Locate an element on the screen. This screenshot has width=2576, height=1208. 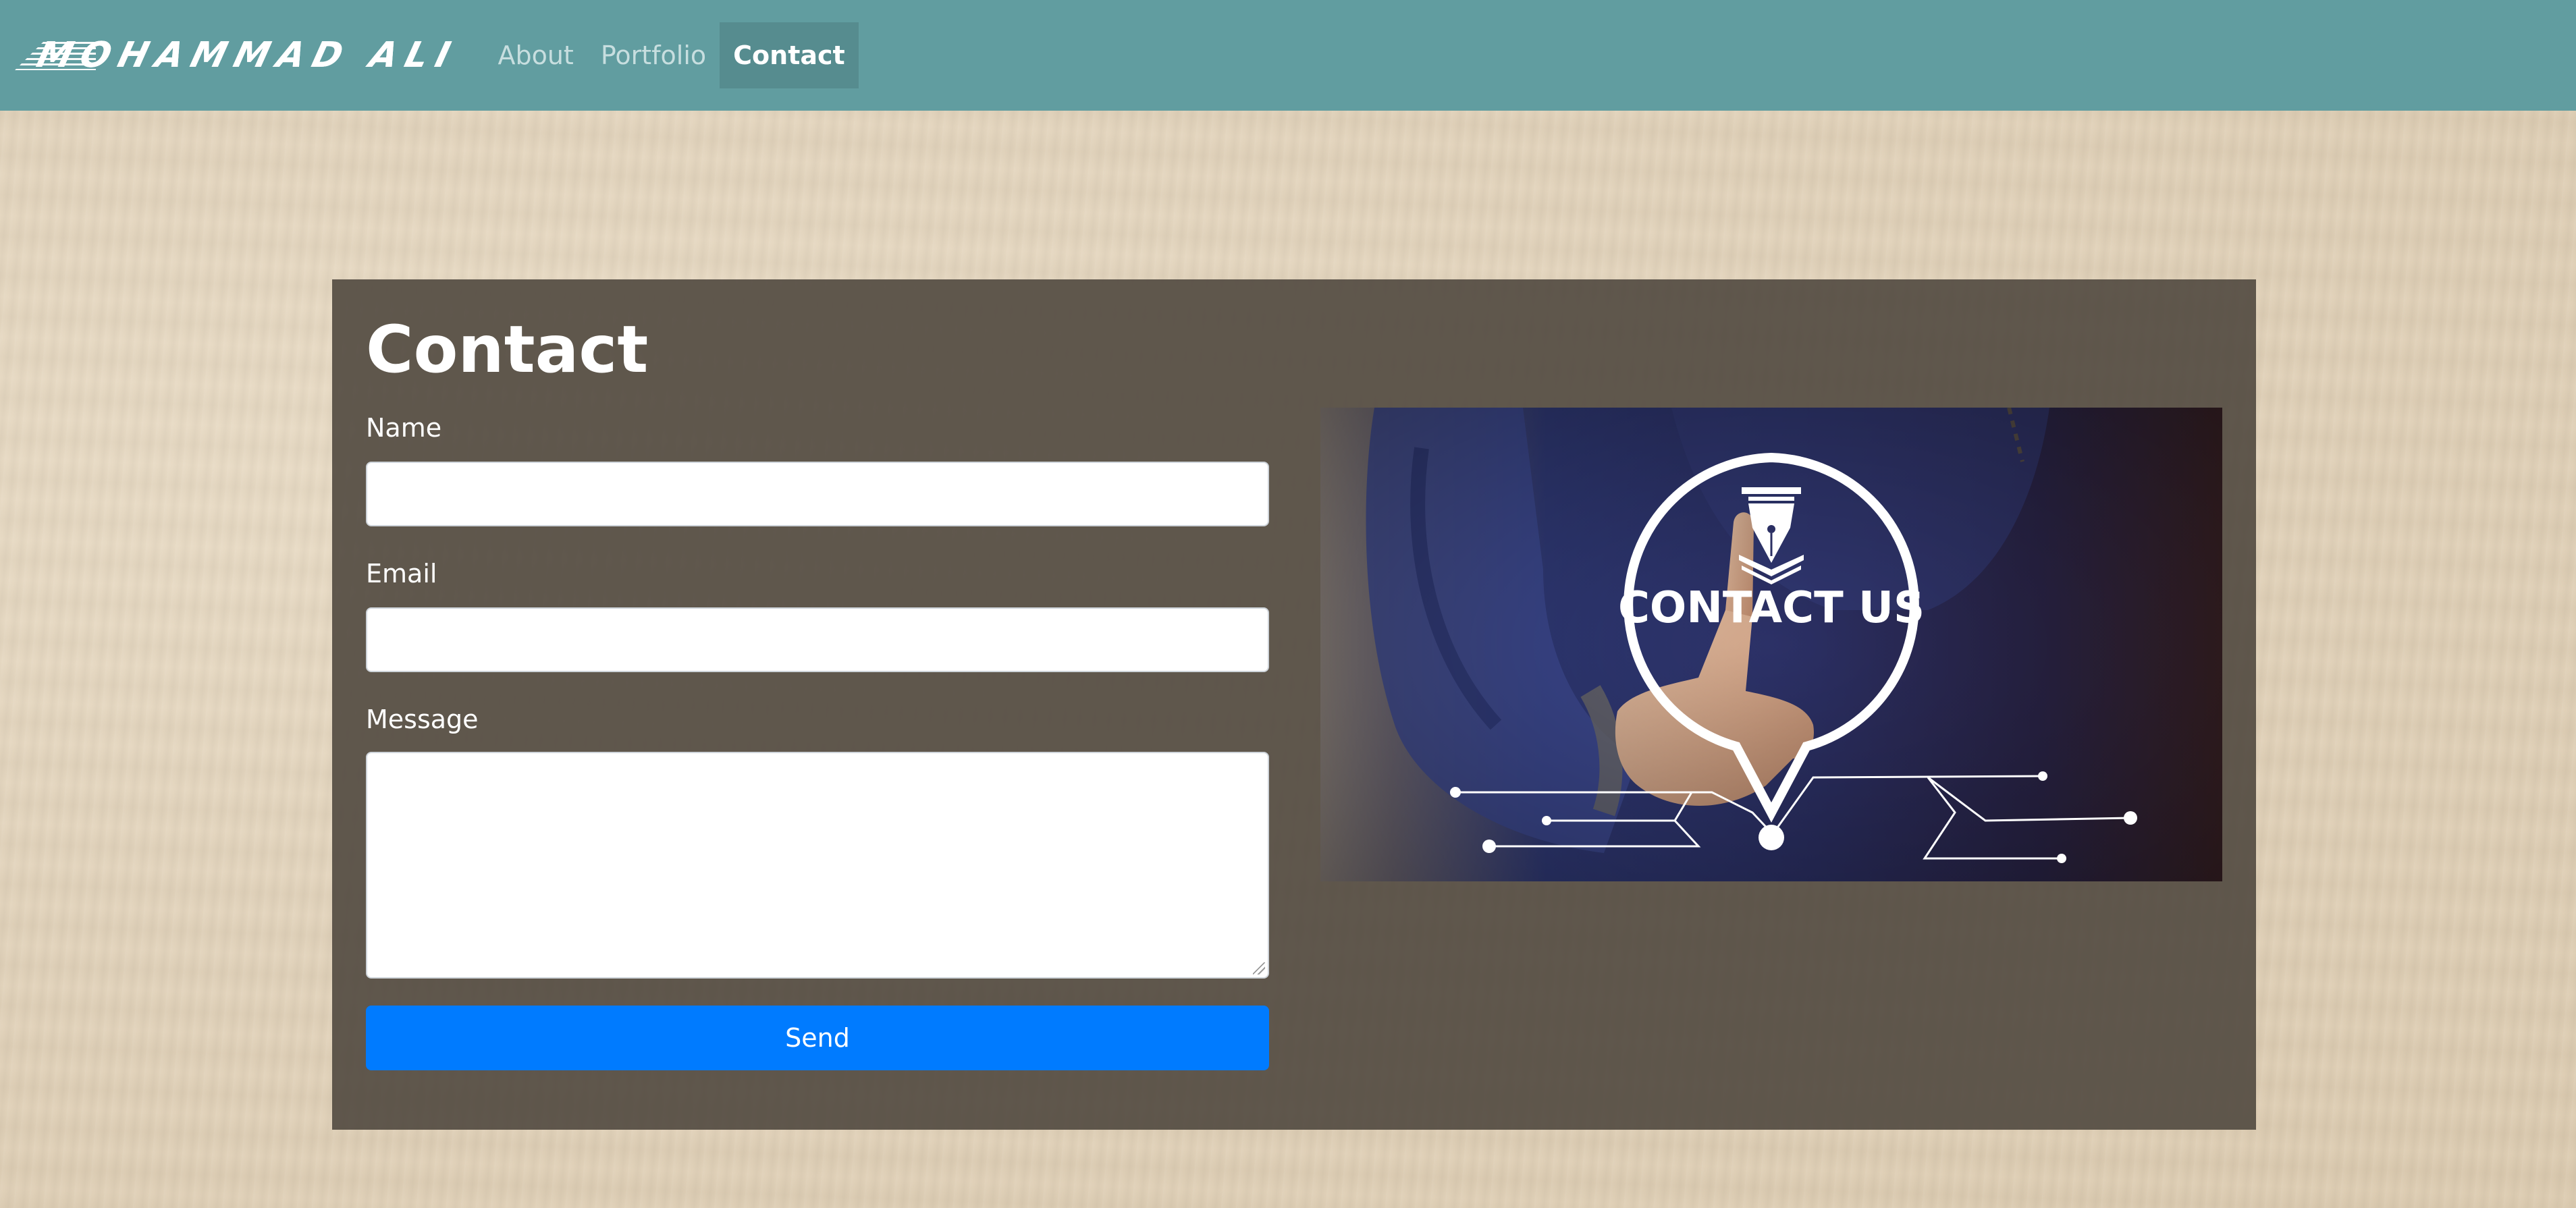
nav-link-contact: Contact is located at coordinates (789, 55).